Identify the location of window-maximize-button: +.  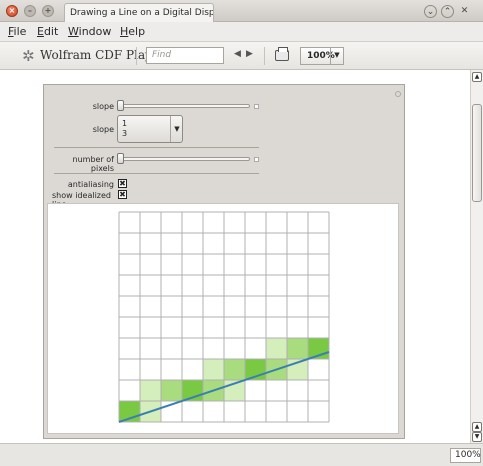
(48, 11).